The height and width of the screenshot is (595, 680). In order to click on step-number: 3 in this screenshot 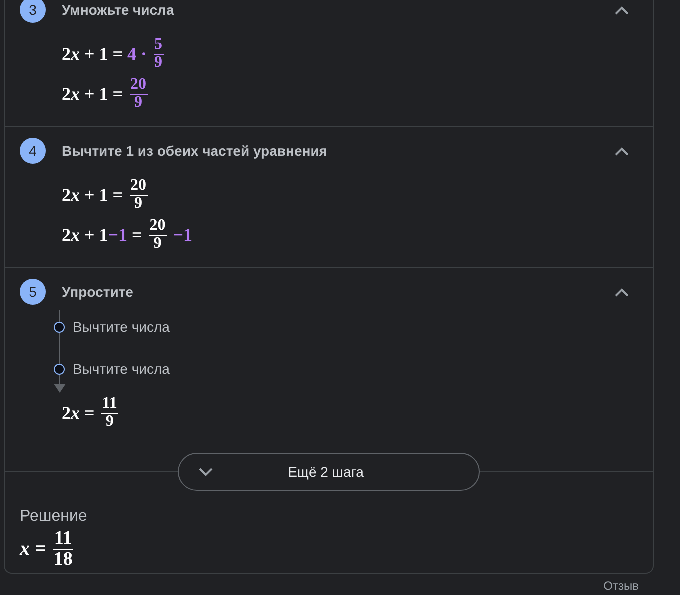, I will do `click(33, 11)`.